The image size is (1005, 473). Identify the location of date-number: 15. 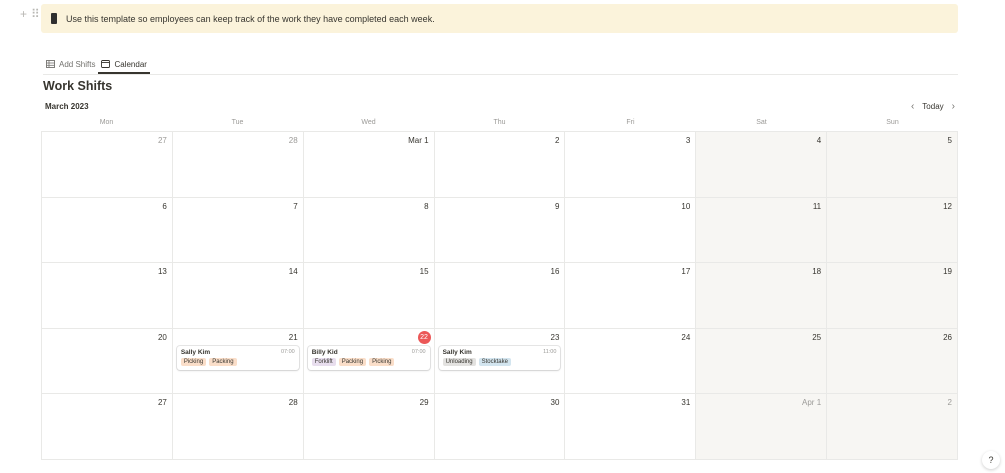
(424, 272).